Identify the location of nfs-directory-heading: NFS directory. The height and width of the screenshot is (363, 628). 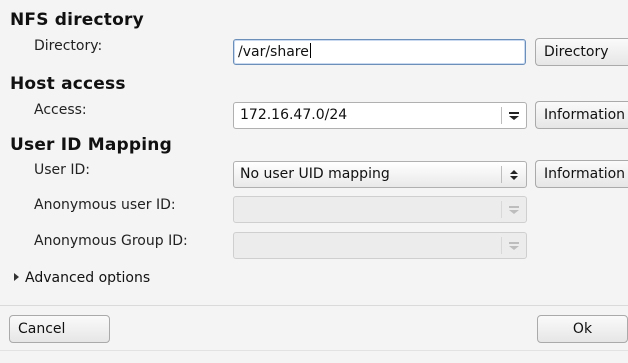
(77, 20).